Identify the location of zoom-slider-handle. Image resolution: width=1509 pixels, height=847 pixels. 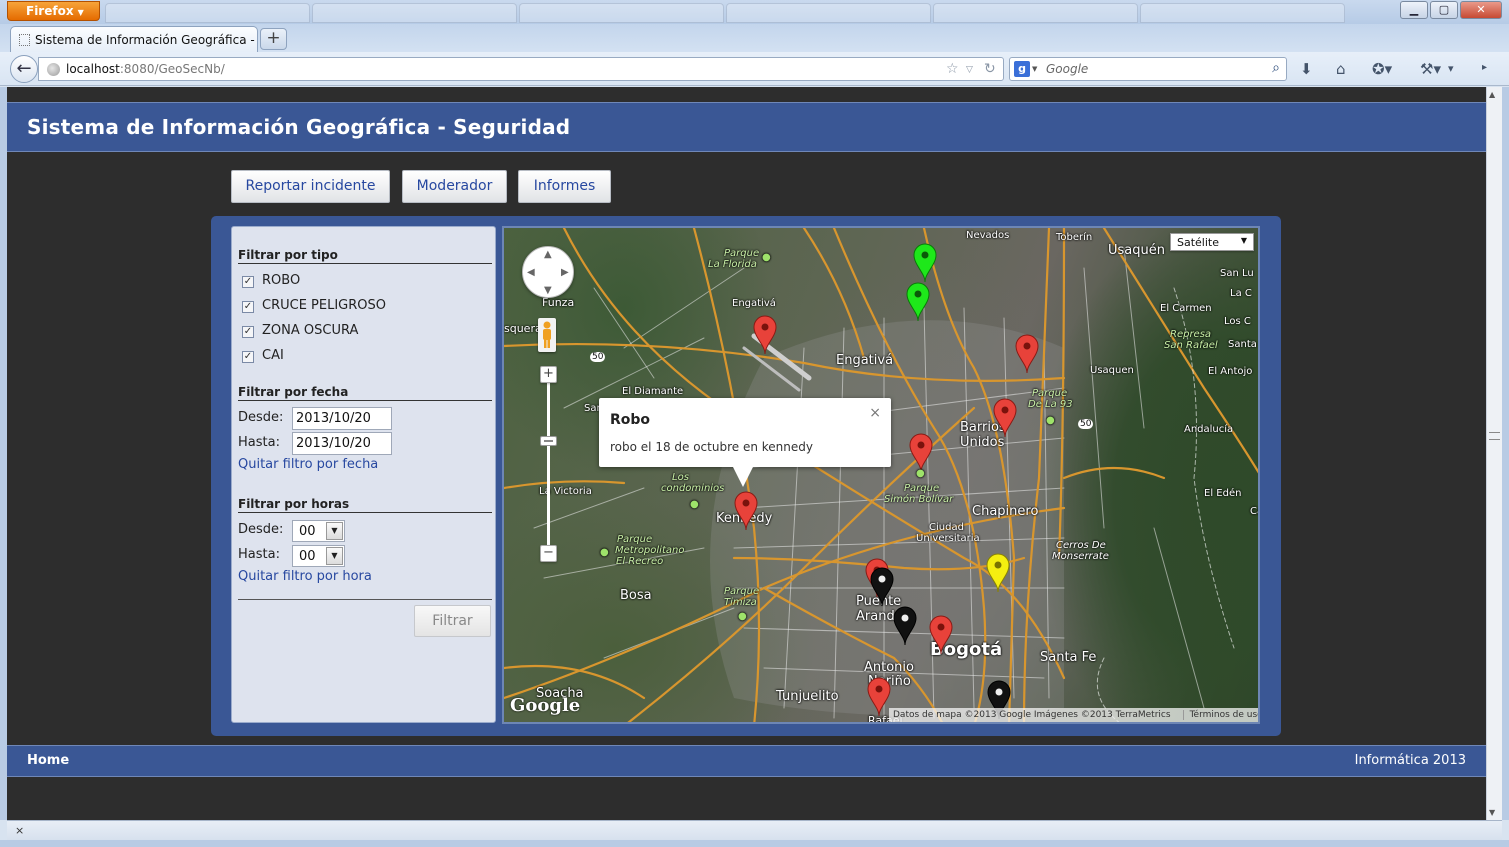
(548, 441).